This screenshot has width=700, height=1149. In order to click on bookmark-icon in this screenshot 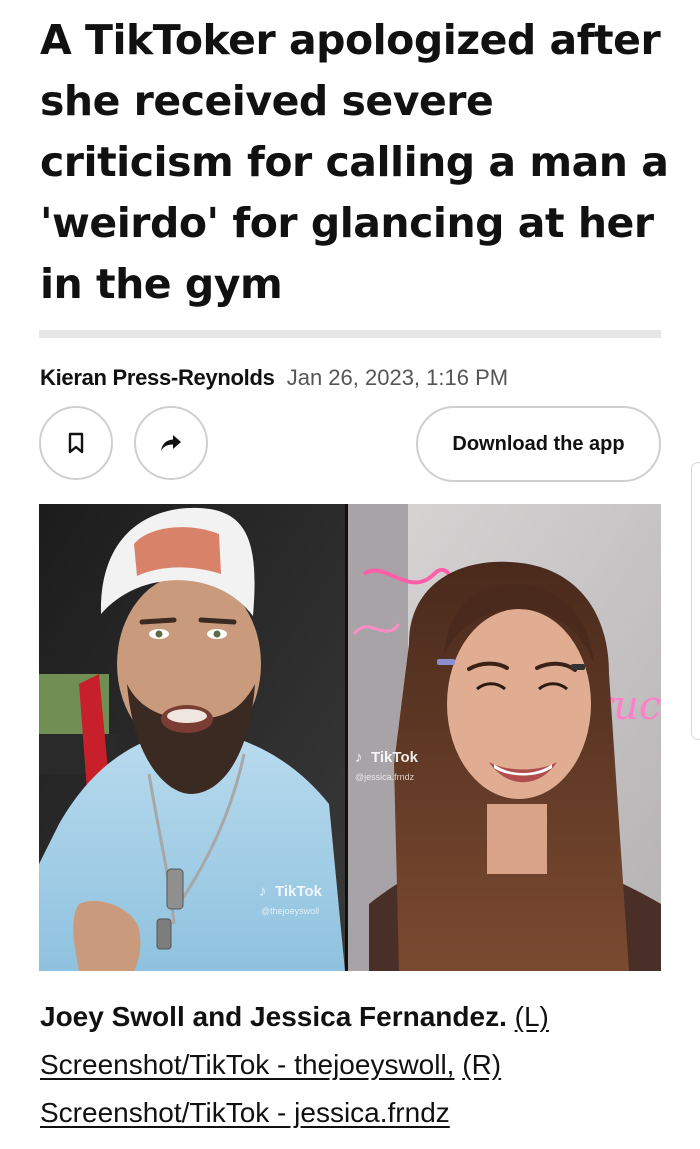, I will do `click(76, 443)`.